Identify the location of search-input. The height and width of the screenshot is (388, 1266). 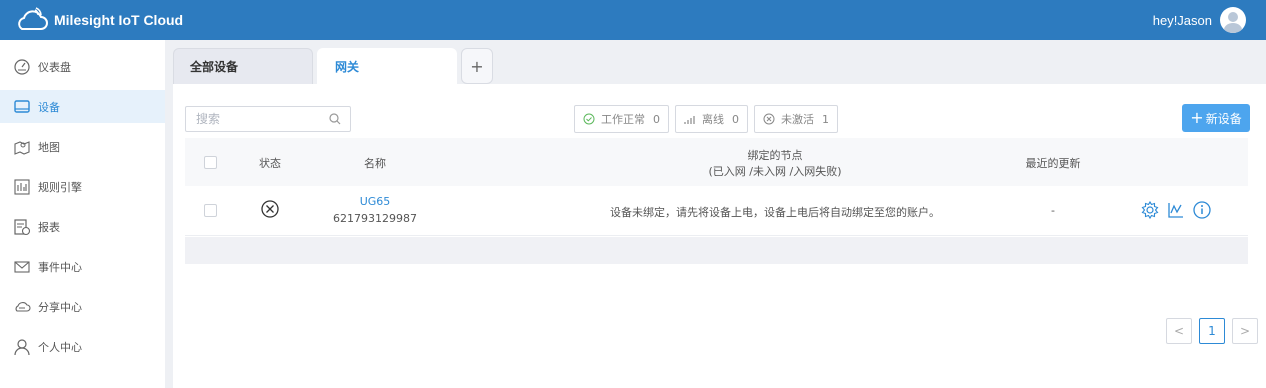
(256, 119).